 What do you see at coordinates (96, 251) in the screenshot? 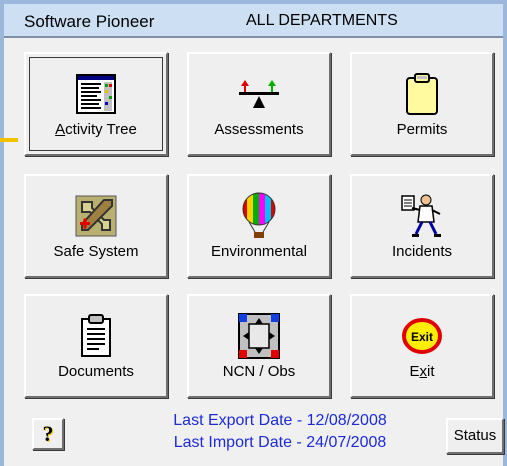
I see `safe-system-label: Safe System` at bounding box center [96, 251].